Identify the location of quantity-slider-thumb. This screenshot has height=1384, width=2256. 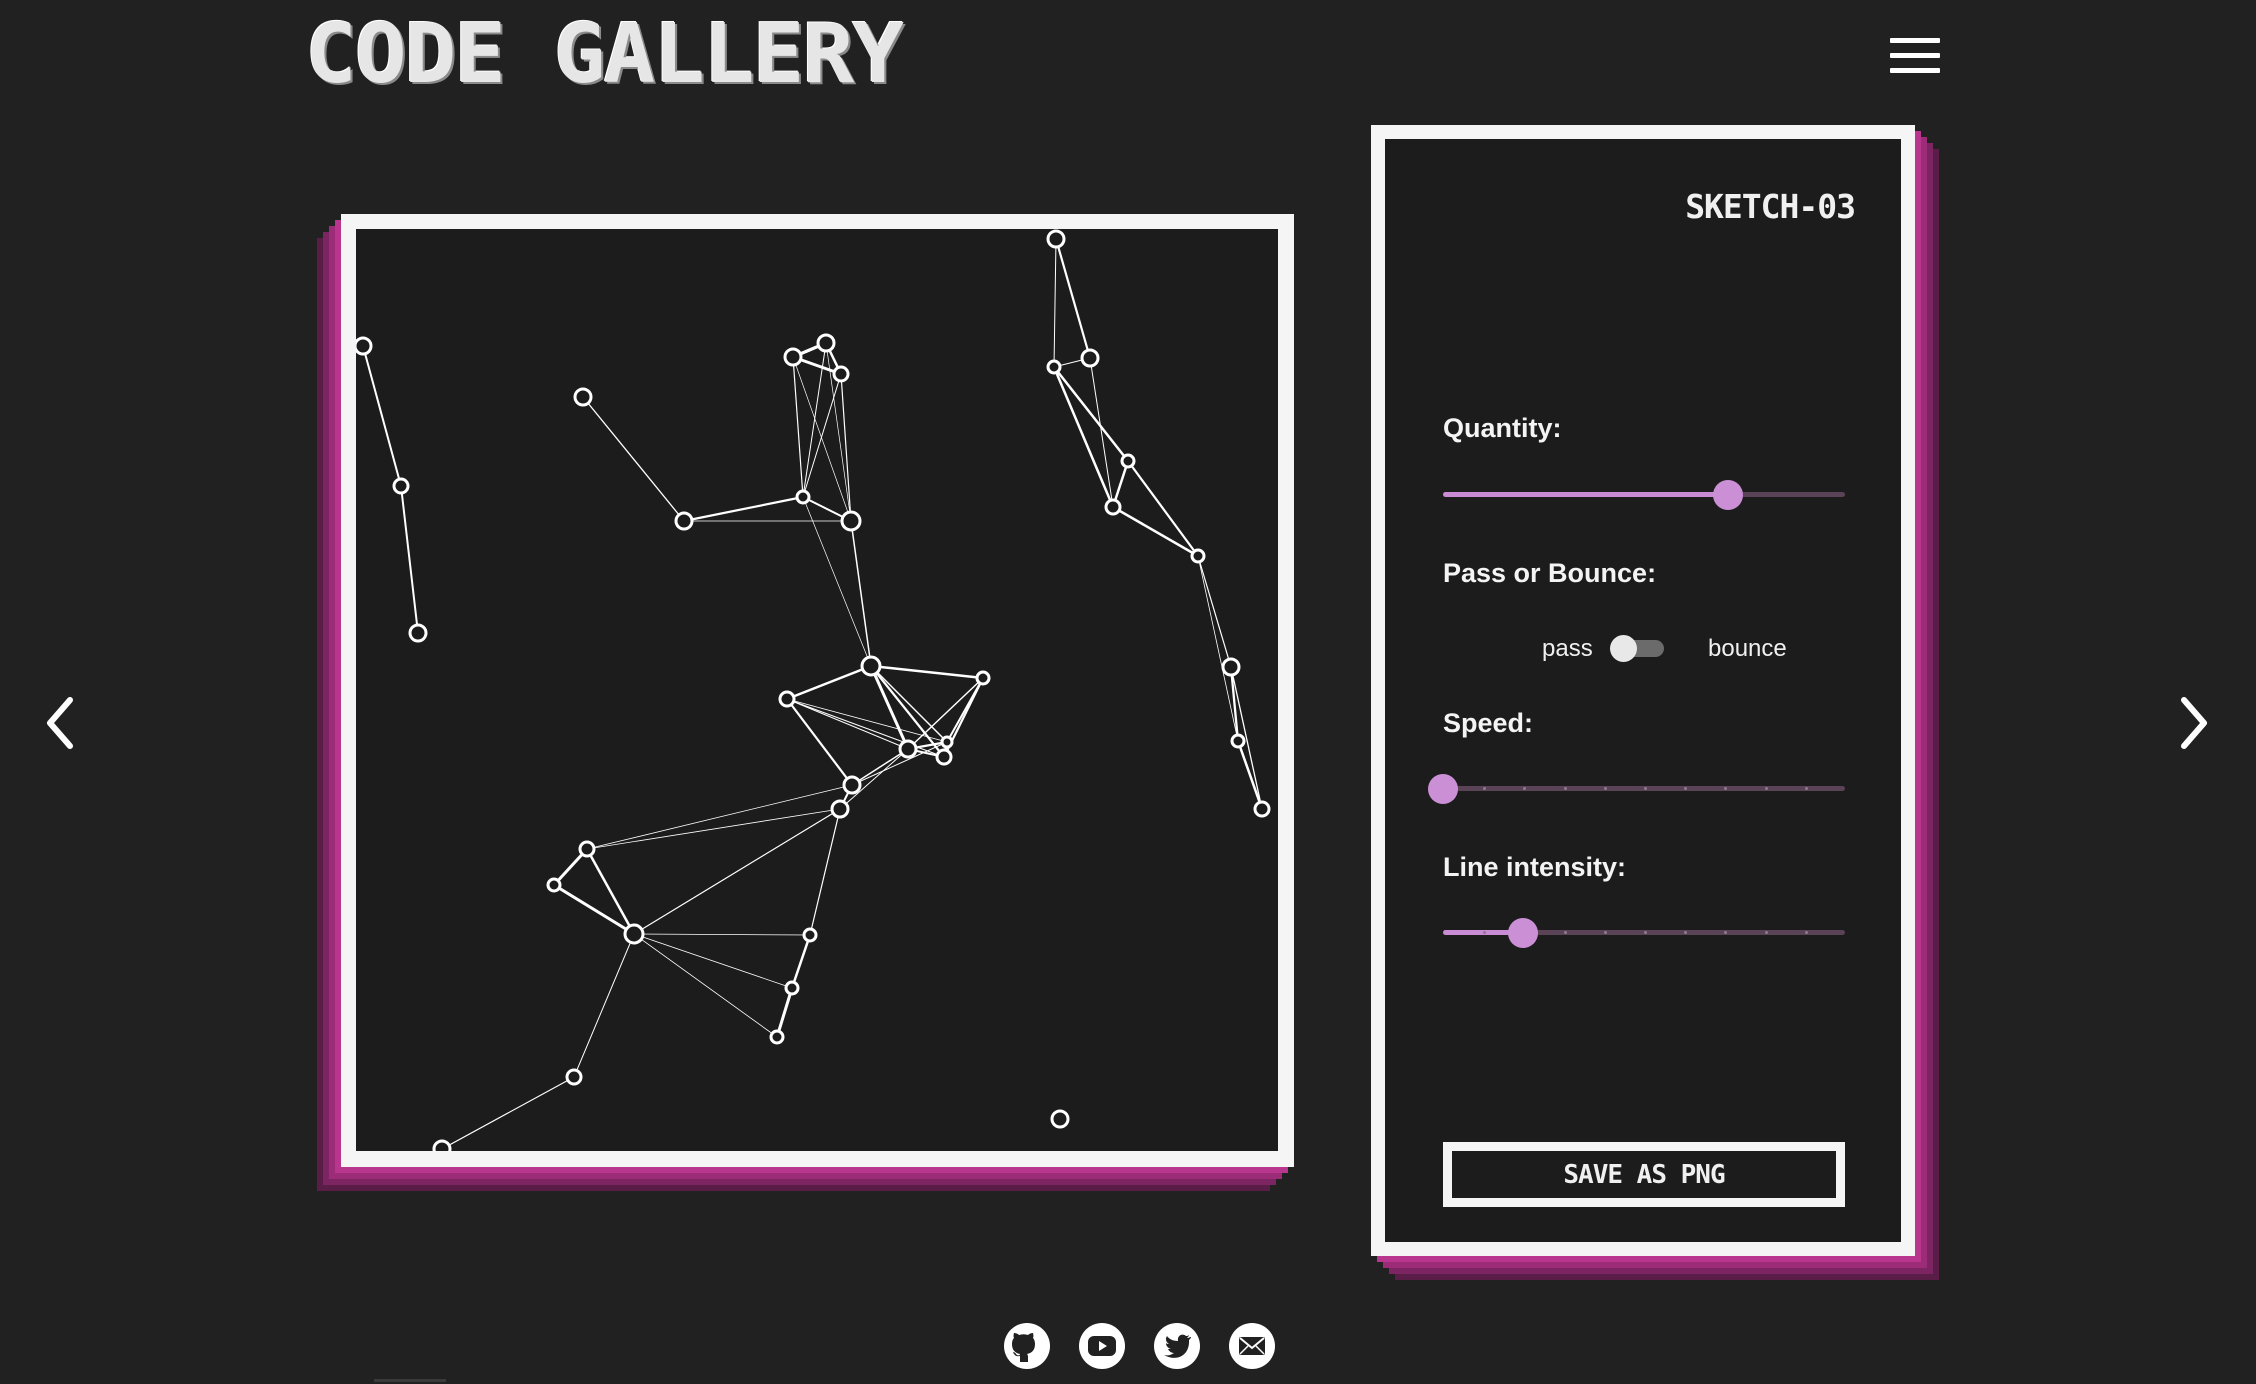
(1728, 495).